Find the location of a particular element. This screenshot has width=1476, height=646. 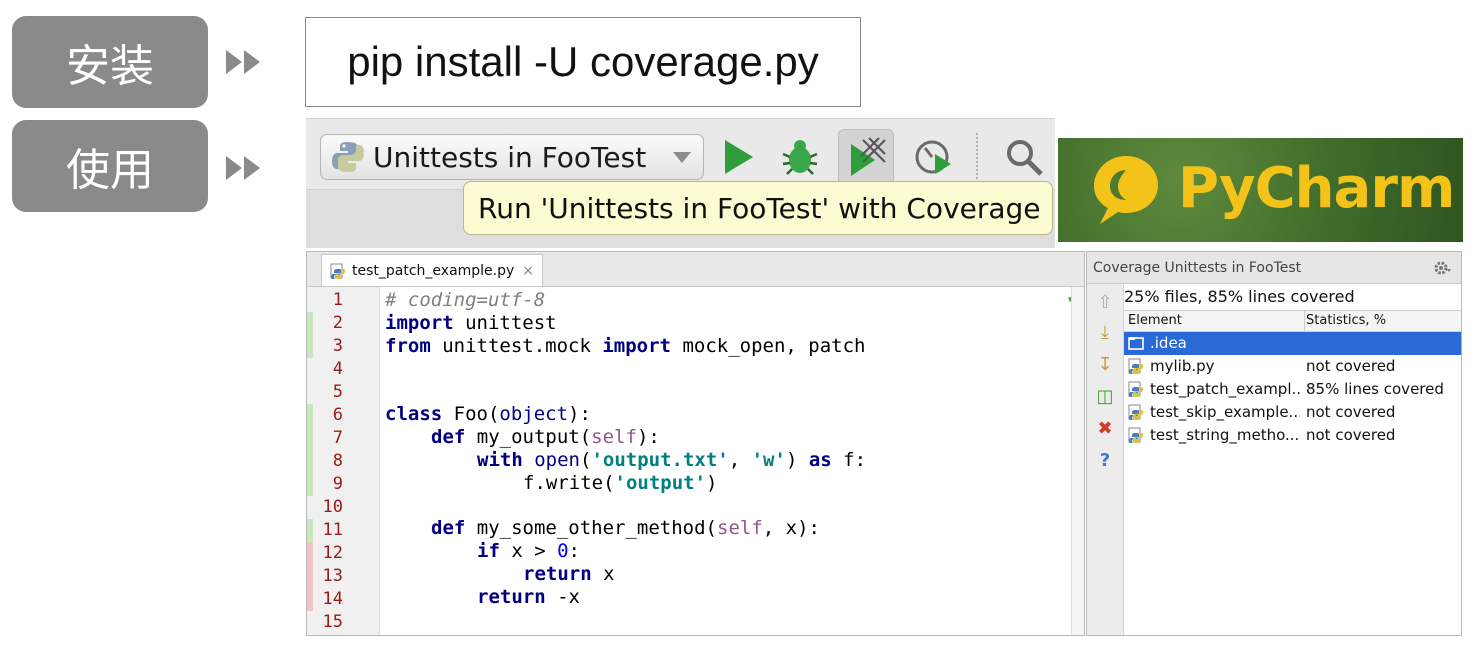

folder-icon is located at coordinates (1136, 343).